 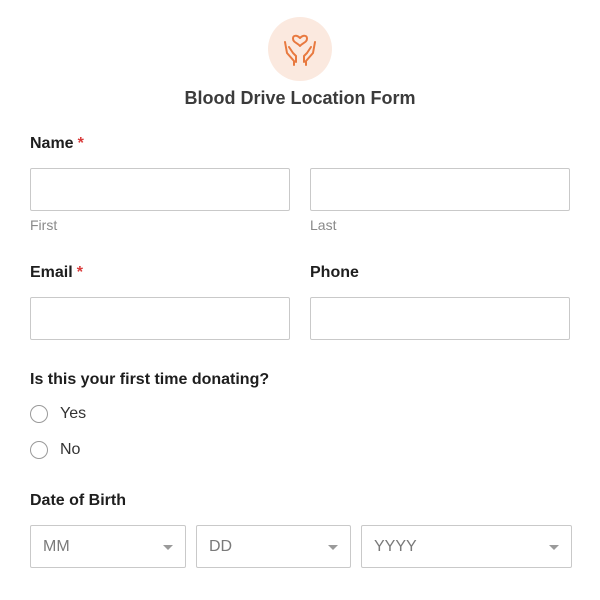 I want to click on radio-option-no: No, so click(x=55, y=450).